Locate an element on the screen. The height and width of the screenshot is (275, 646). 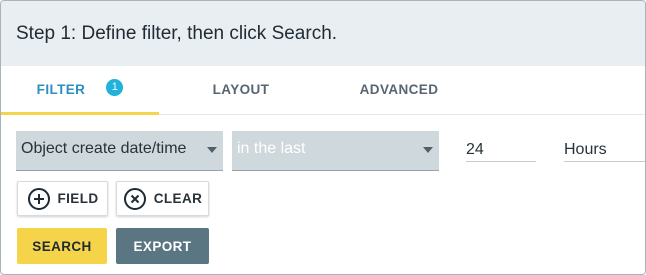
field-select-value: Object create date/time is located at coordinates (104, 148).